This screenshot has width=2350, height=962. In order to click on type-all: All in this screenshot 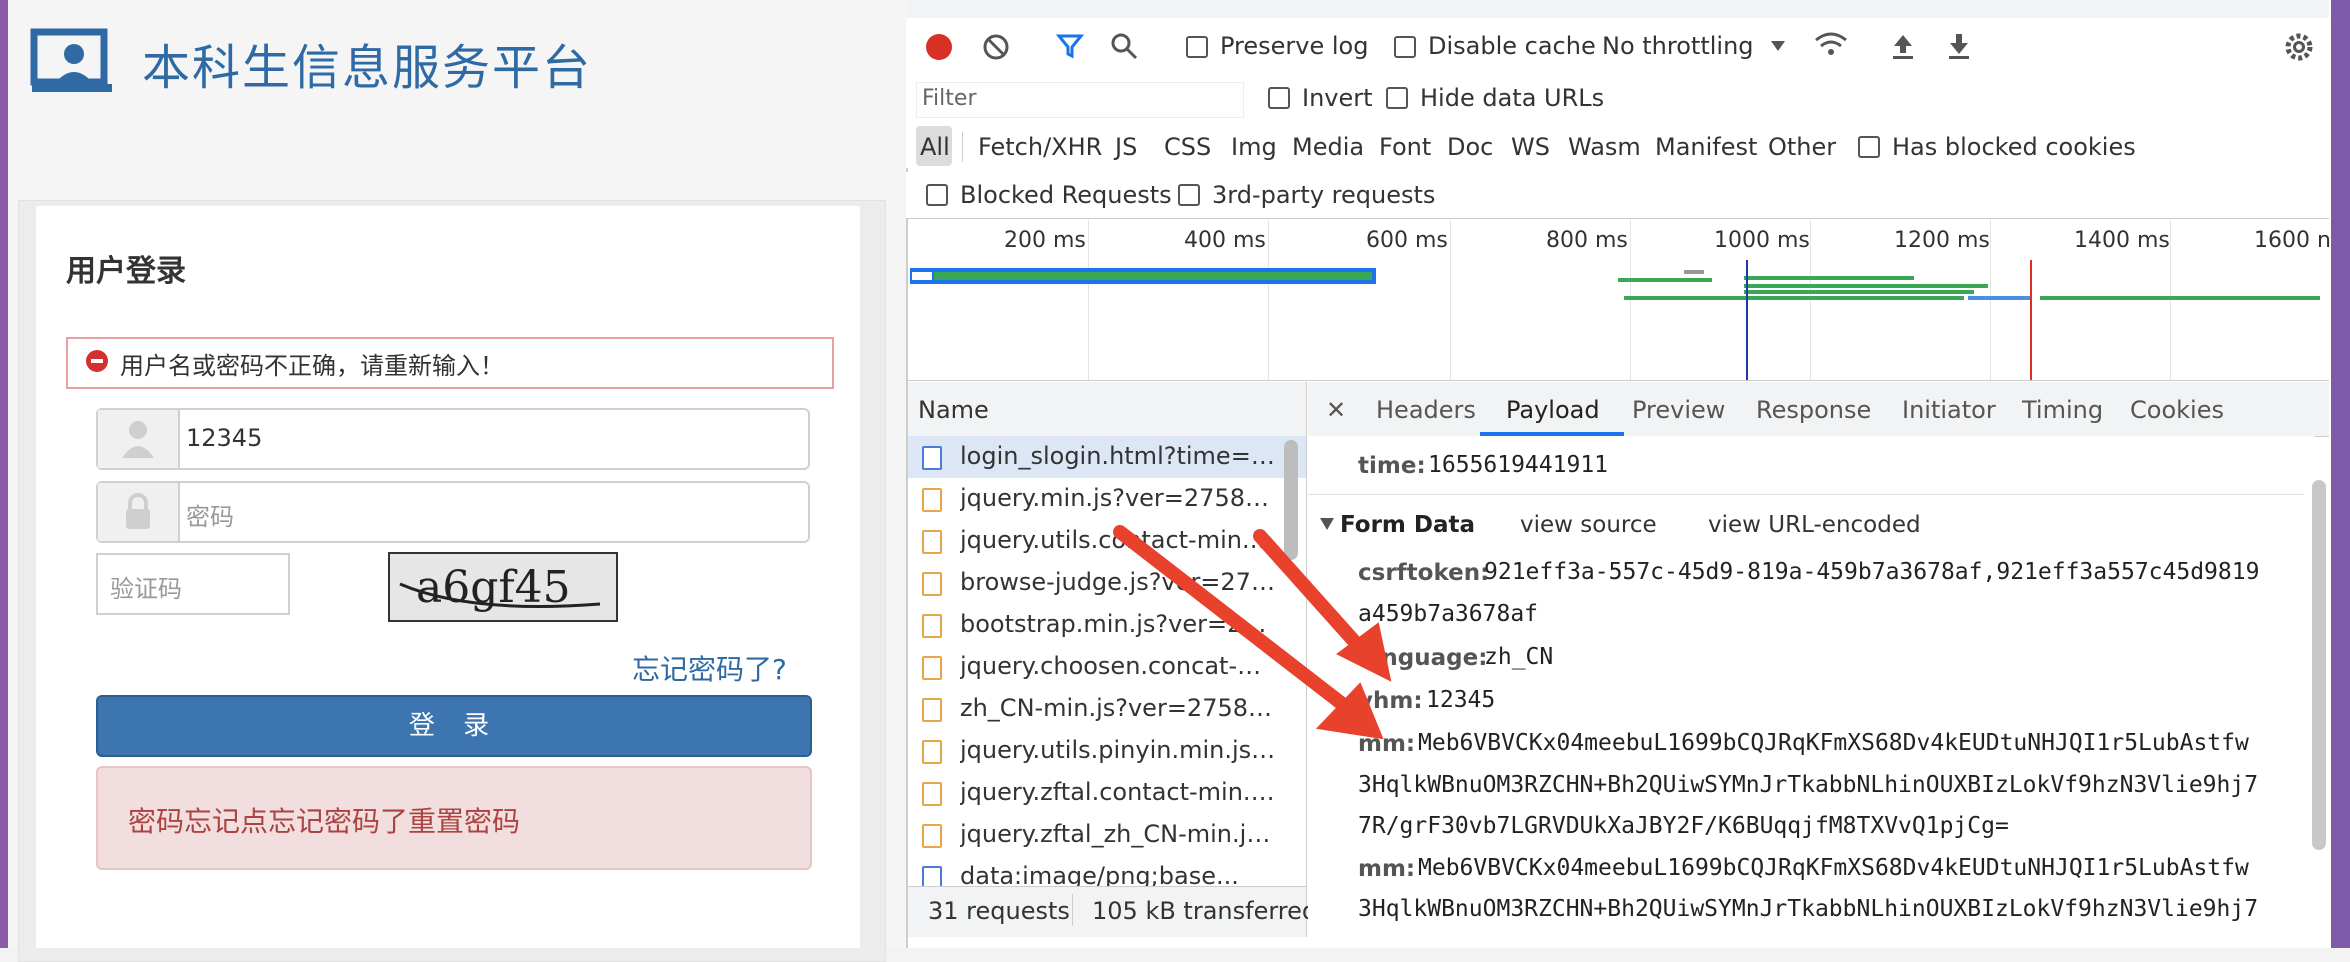, I will do `click(935, 147)`.